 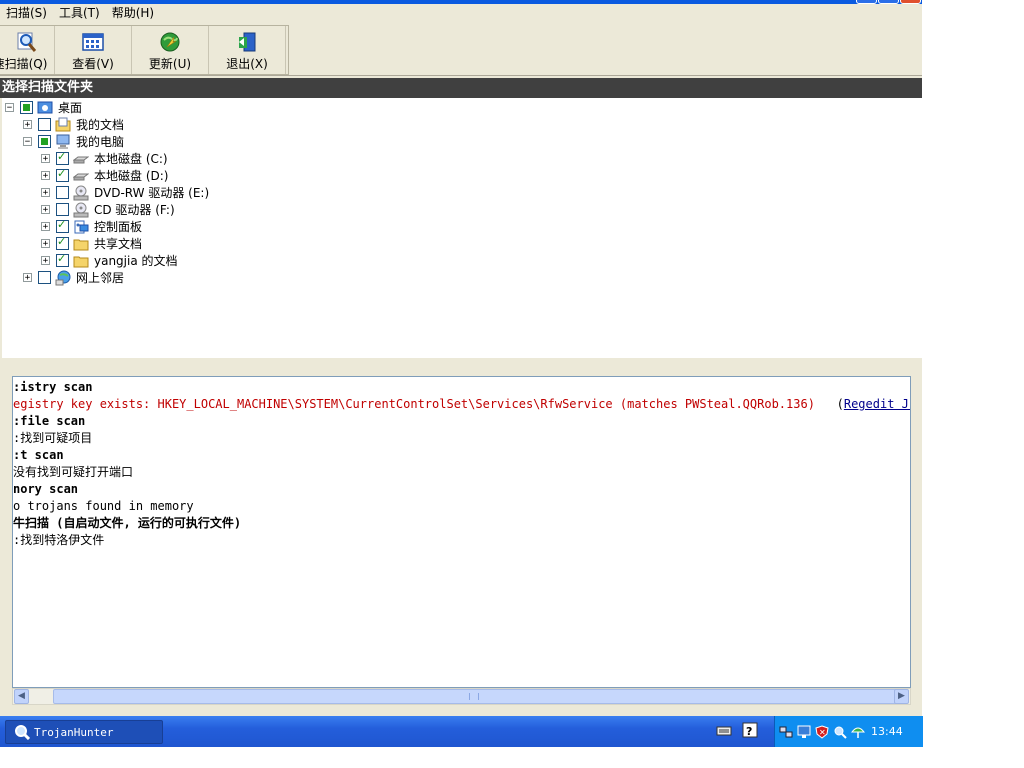 I want to click on scroll-right-button: ▶, so click(x=901, y=696).